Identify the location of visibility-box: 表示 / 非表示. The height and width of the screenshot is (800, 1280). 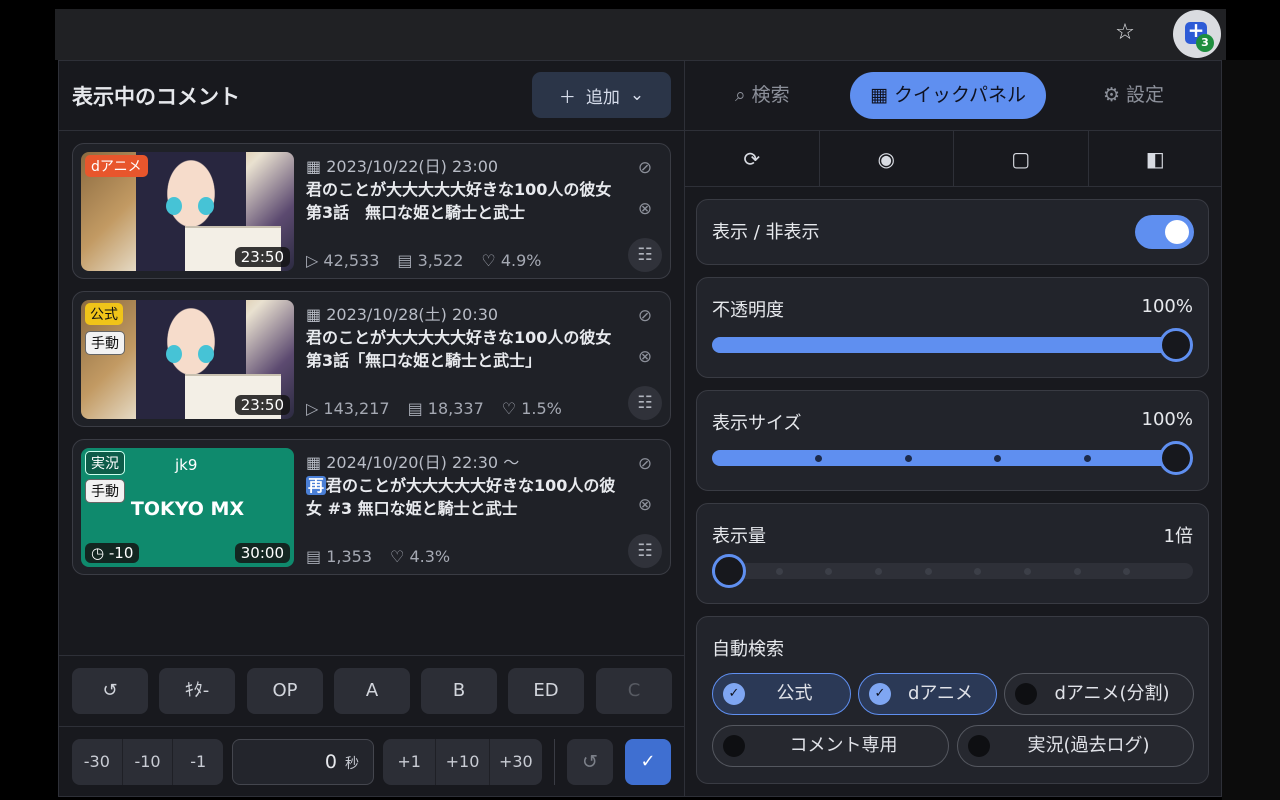
(952, 232).